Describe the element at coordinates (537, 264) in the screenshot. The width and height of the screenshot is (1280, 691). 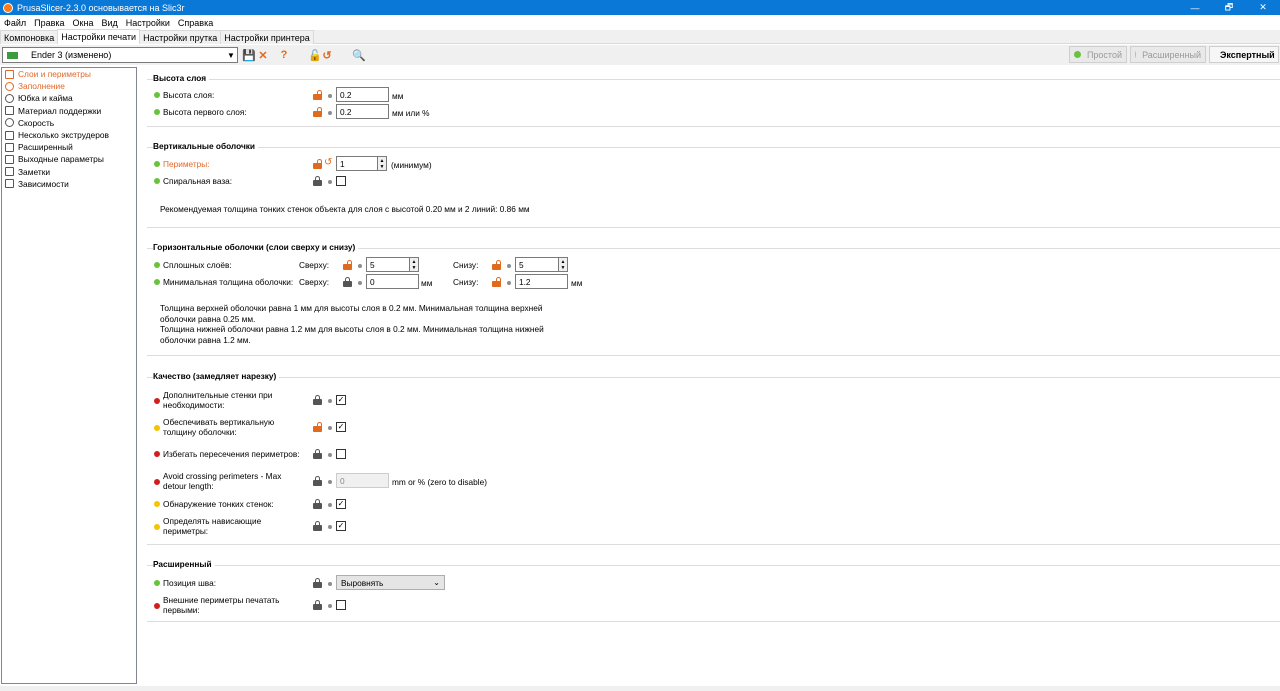
I see `bottom-solid-layers-input: 5` at that location.